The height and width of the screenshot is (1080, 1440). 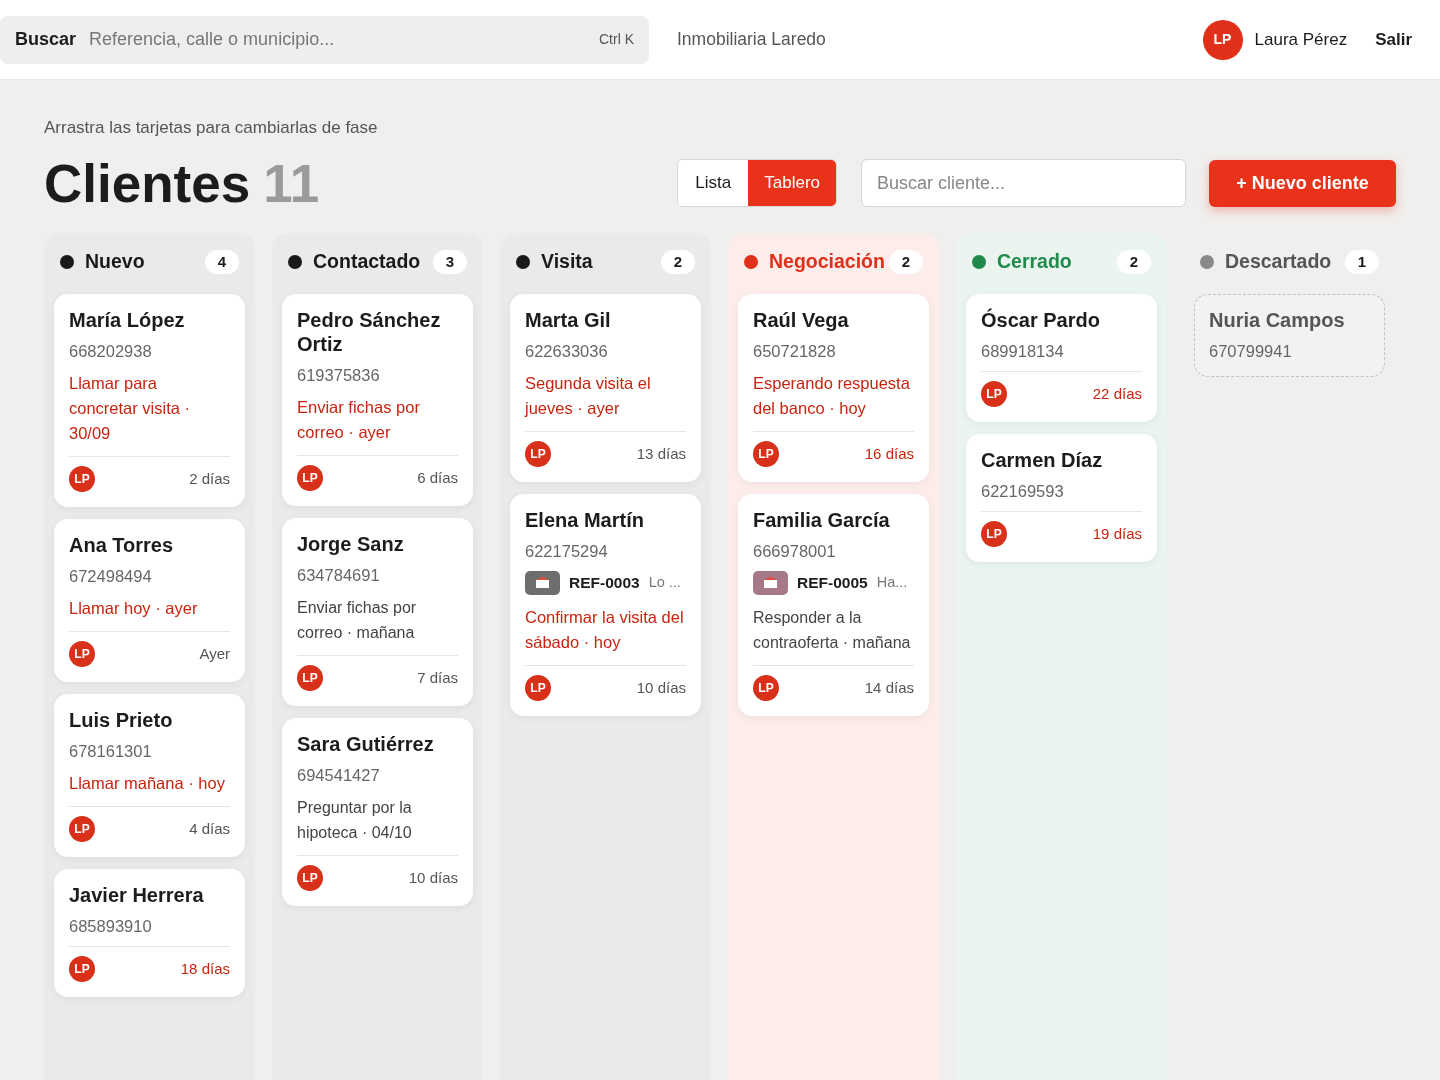 I want to click on client-card: Jorge Sanz 634784691 Enviar fichas por correo · mañana LP 7 días, so click(x=377, y=612).